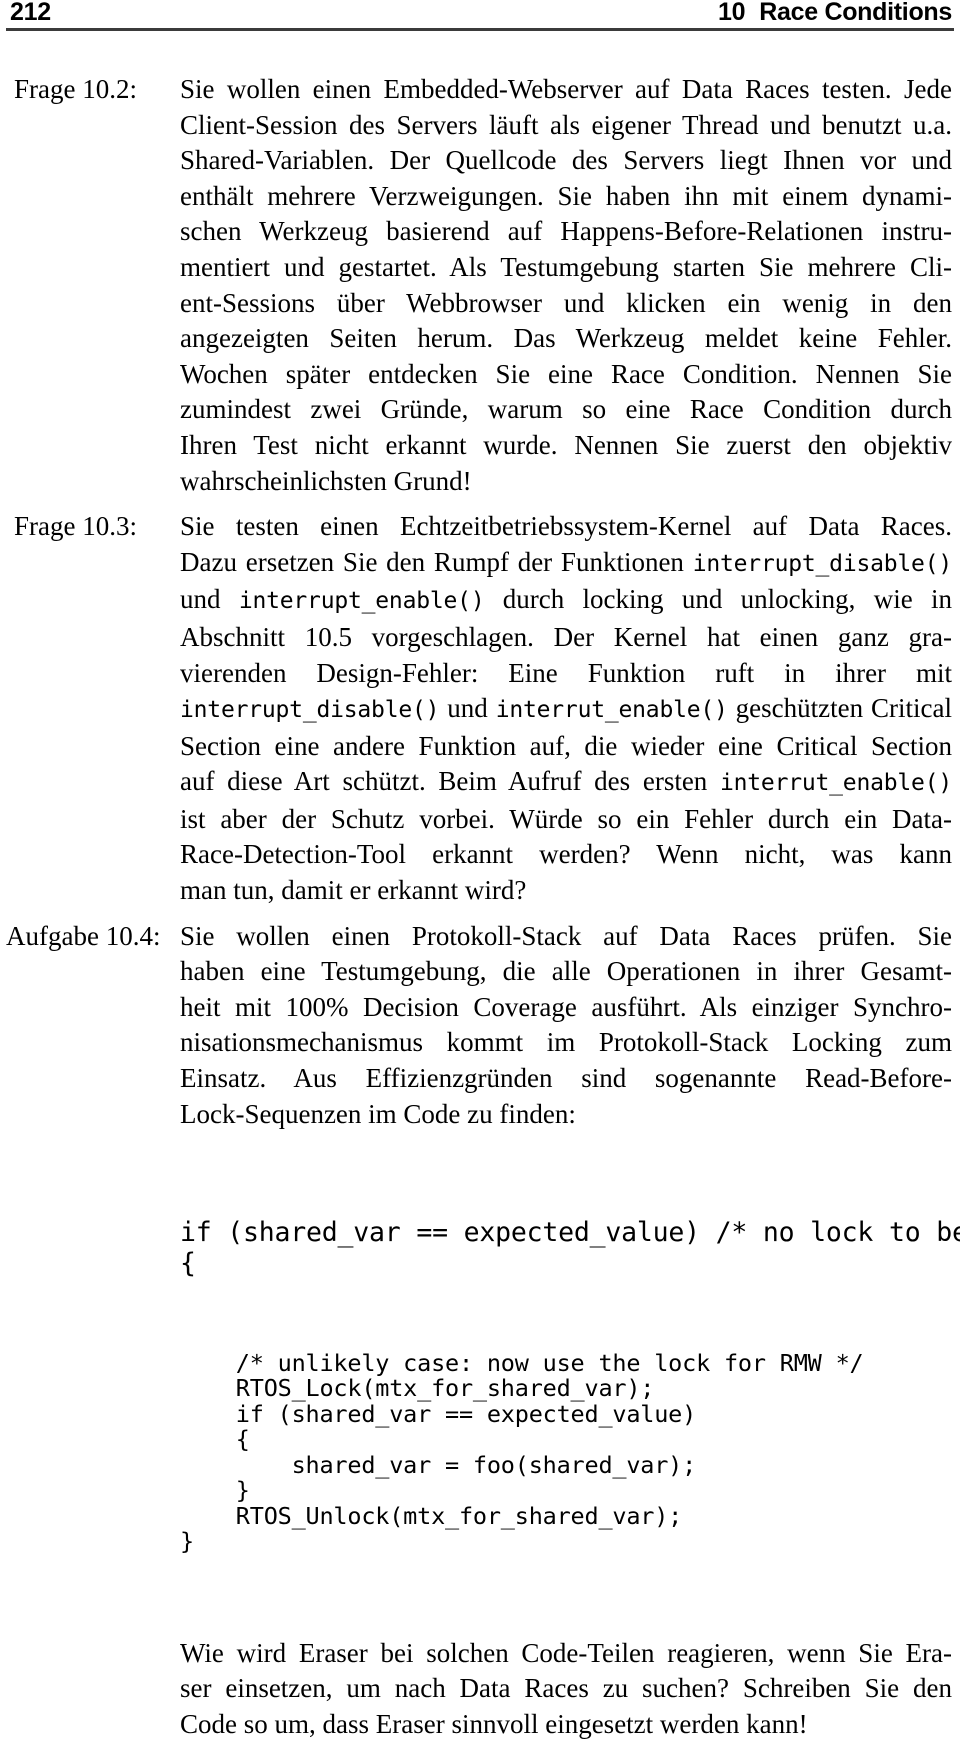  What do you see at coordinates (840, 708) in the screenshot?
I see `text-fragment: geschützten Critical` at bounding box center [840, 708].